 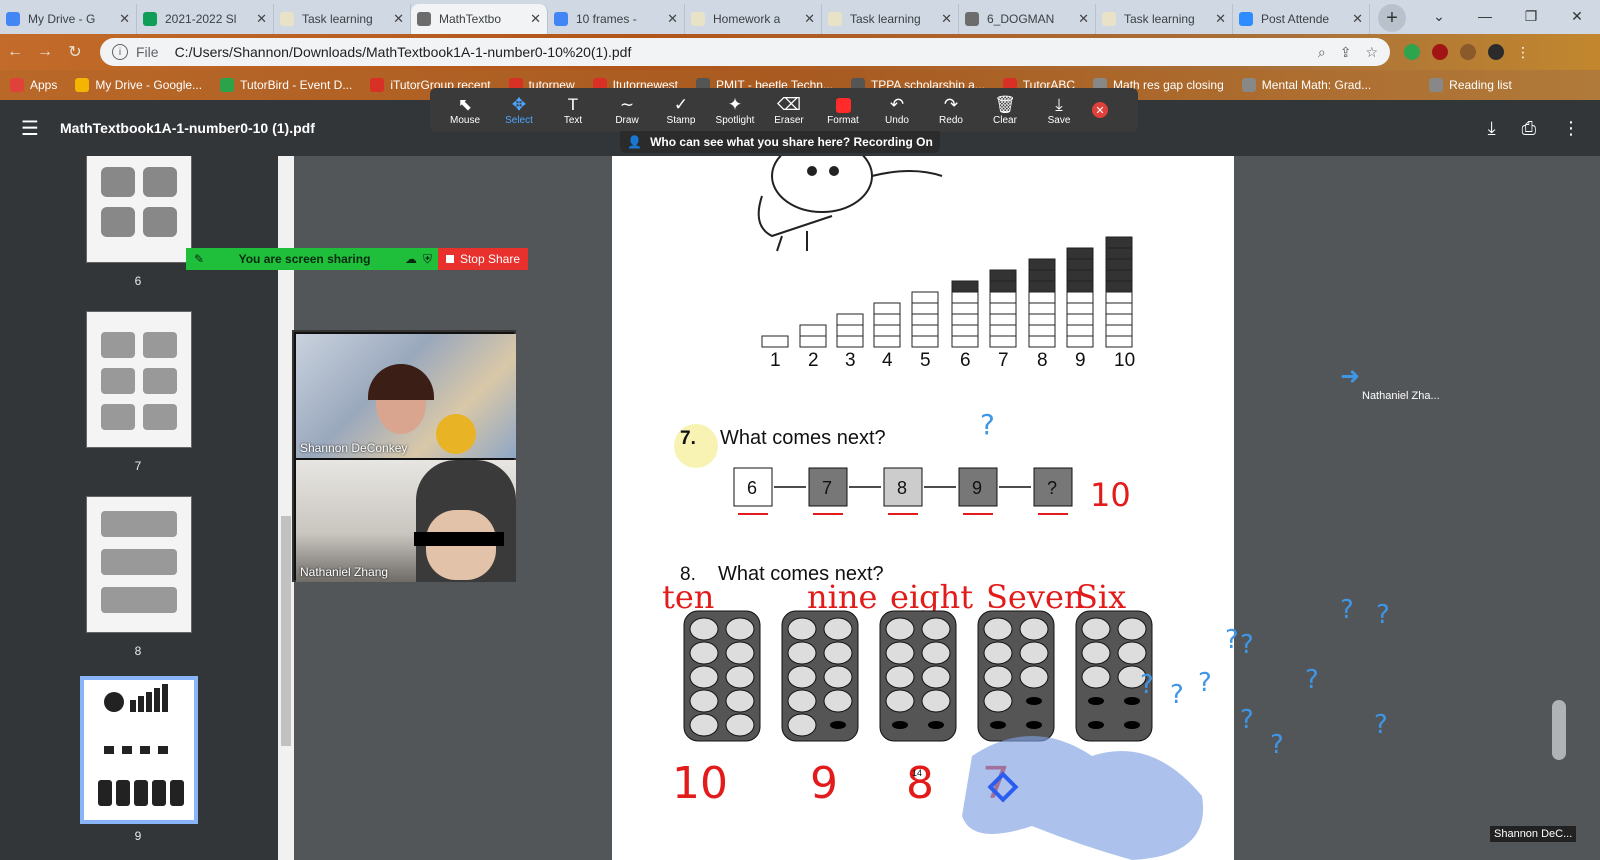 What do you see at coordinates (519, 110) in the screenshot?
I see `tool-select-button: ✥ Select` at bounding box center [519, 110].